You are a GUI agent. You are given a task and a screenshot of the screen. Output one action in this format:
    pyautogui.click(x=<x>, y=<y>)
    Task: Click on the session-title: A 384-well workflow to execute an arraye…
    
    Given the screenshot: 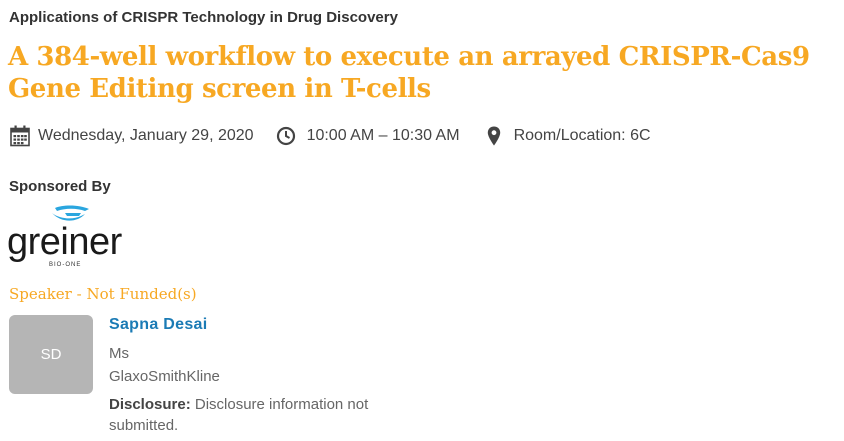 What is the action you would take?
    pyautogui.click(x=409, y=73)
    